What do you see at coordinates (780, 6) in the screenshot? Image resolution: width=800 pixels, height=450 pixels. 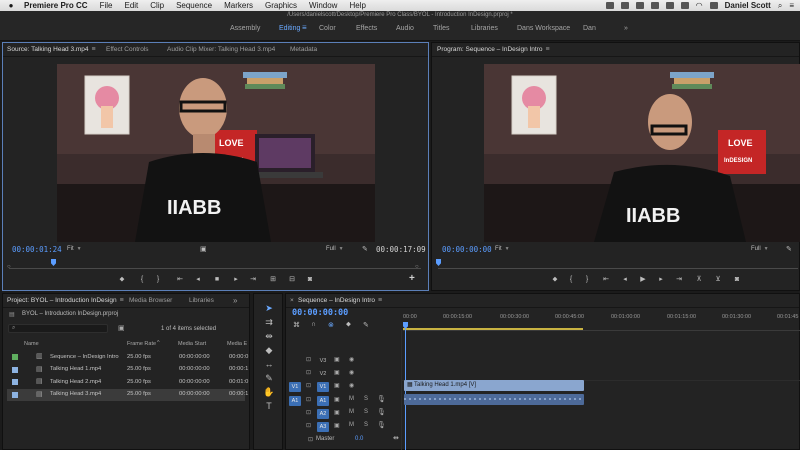 I see `search-icon: ⌕` at bounding box center [780, 6].